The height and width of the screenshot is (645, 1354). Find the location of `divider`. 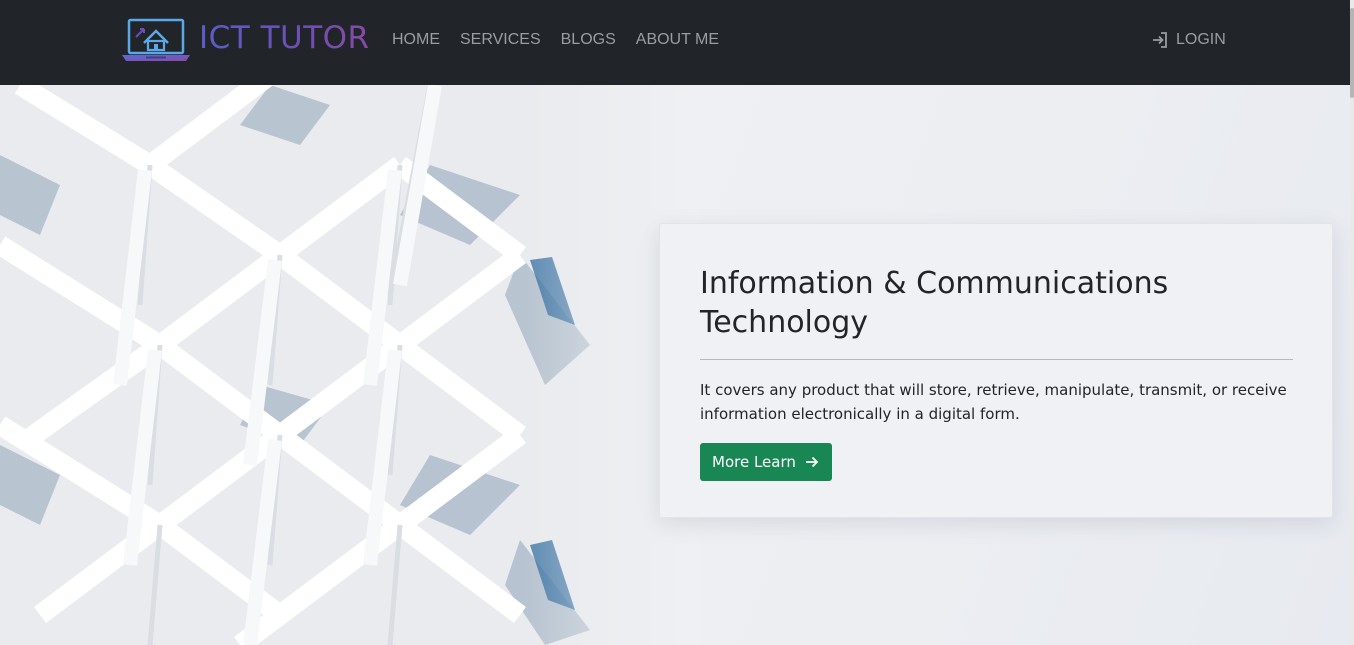

divider is located at coordinates (996, 359).